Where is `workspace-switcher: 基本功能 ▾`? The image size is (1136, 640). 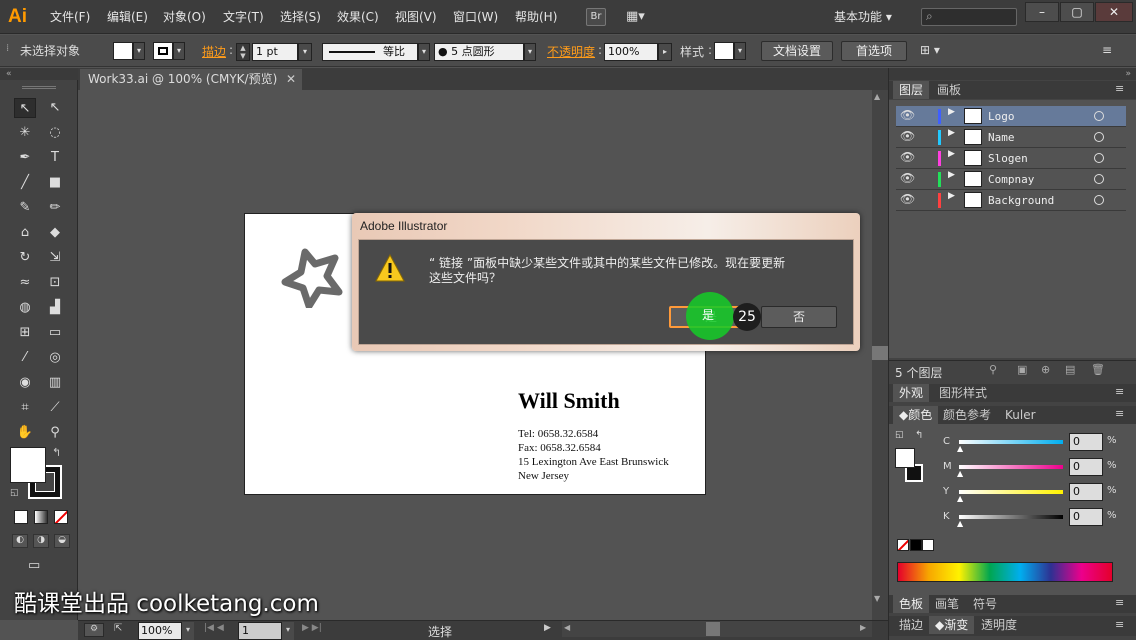 workspace-switcher: 基本功能 ▾ is located at coordinates (863, 17).